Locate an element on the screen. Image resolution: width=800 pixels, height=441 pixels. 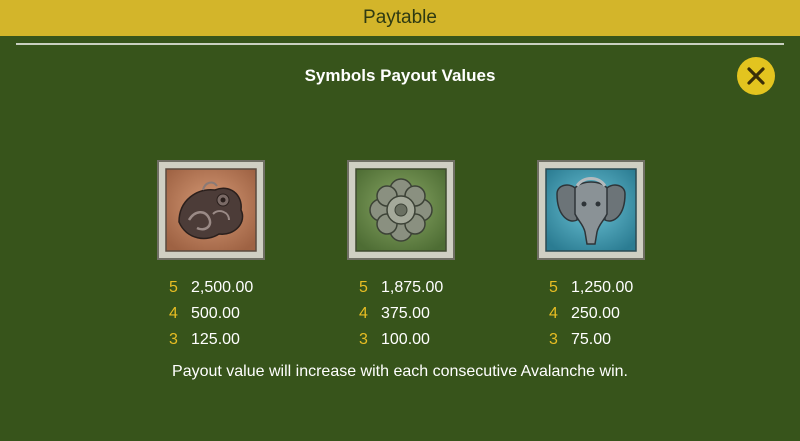
payout-row: 3 100.00 is located at coordinates (453, 340).